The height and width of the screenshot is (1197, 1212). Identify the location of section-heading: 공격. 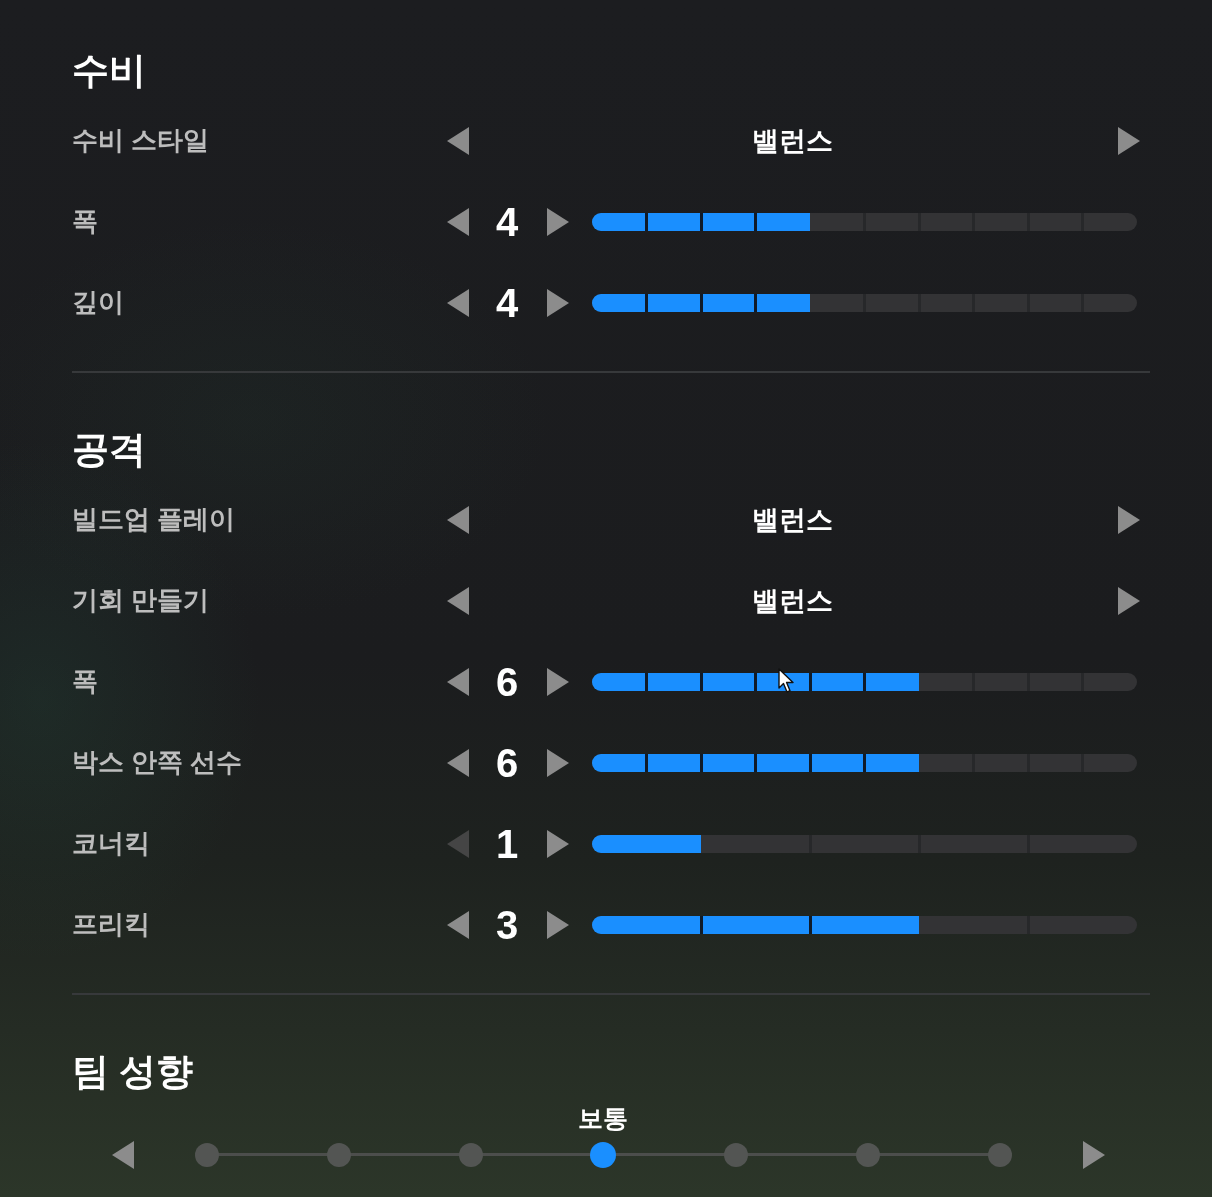
(109, 450).